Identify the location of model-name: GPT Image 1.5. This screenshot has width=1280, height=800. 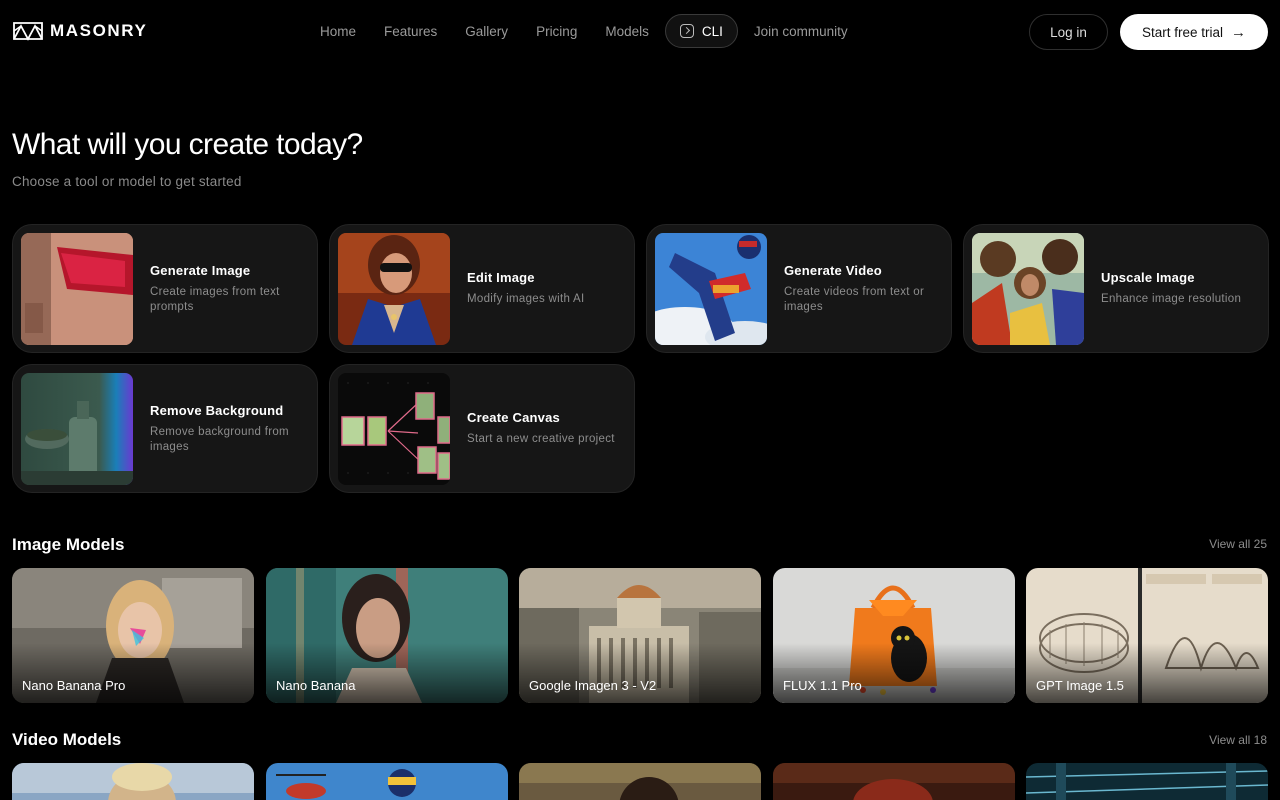
(1080, 685).